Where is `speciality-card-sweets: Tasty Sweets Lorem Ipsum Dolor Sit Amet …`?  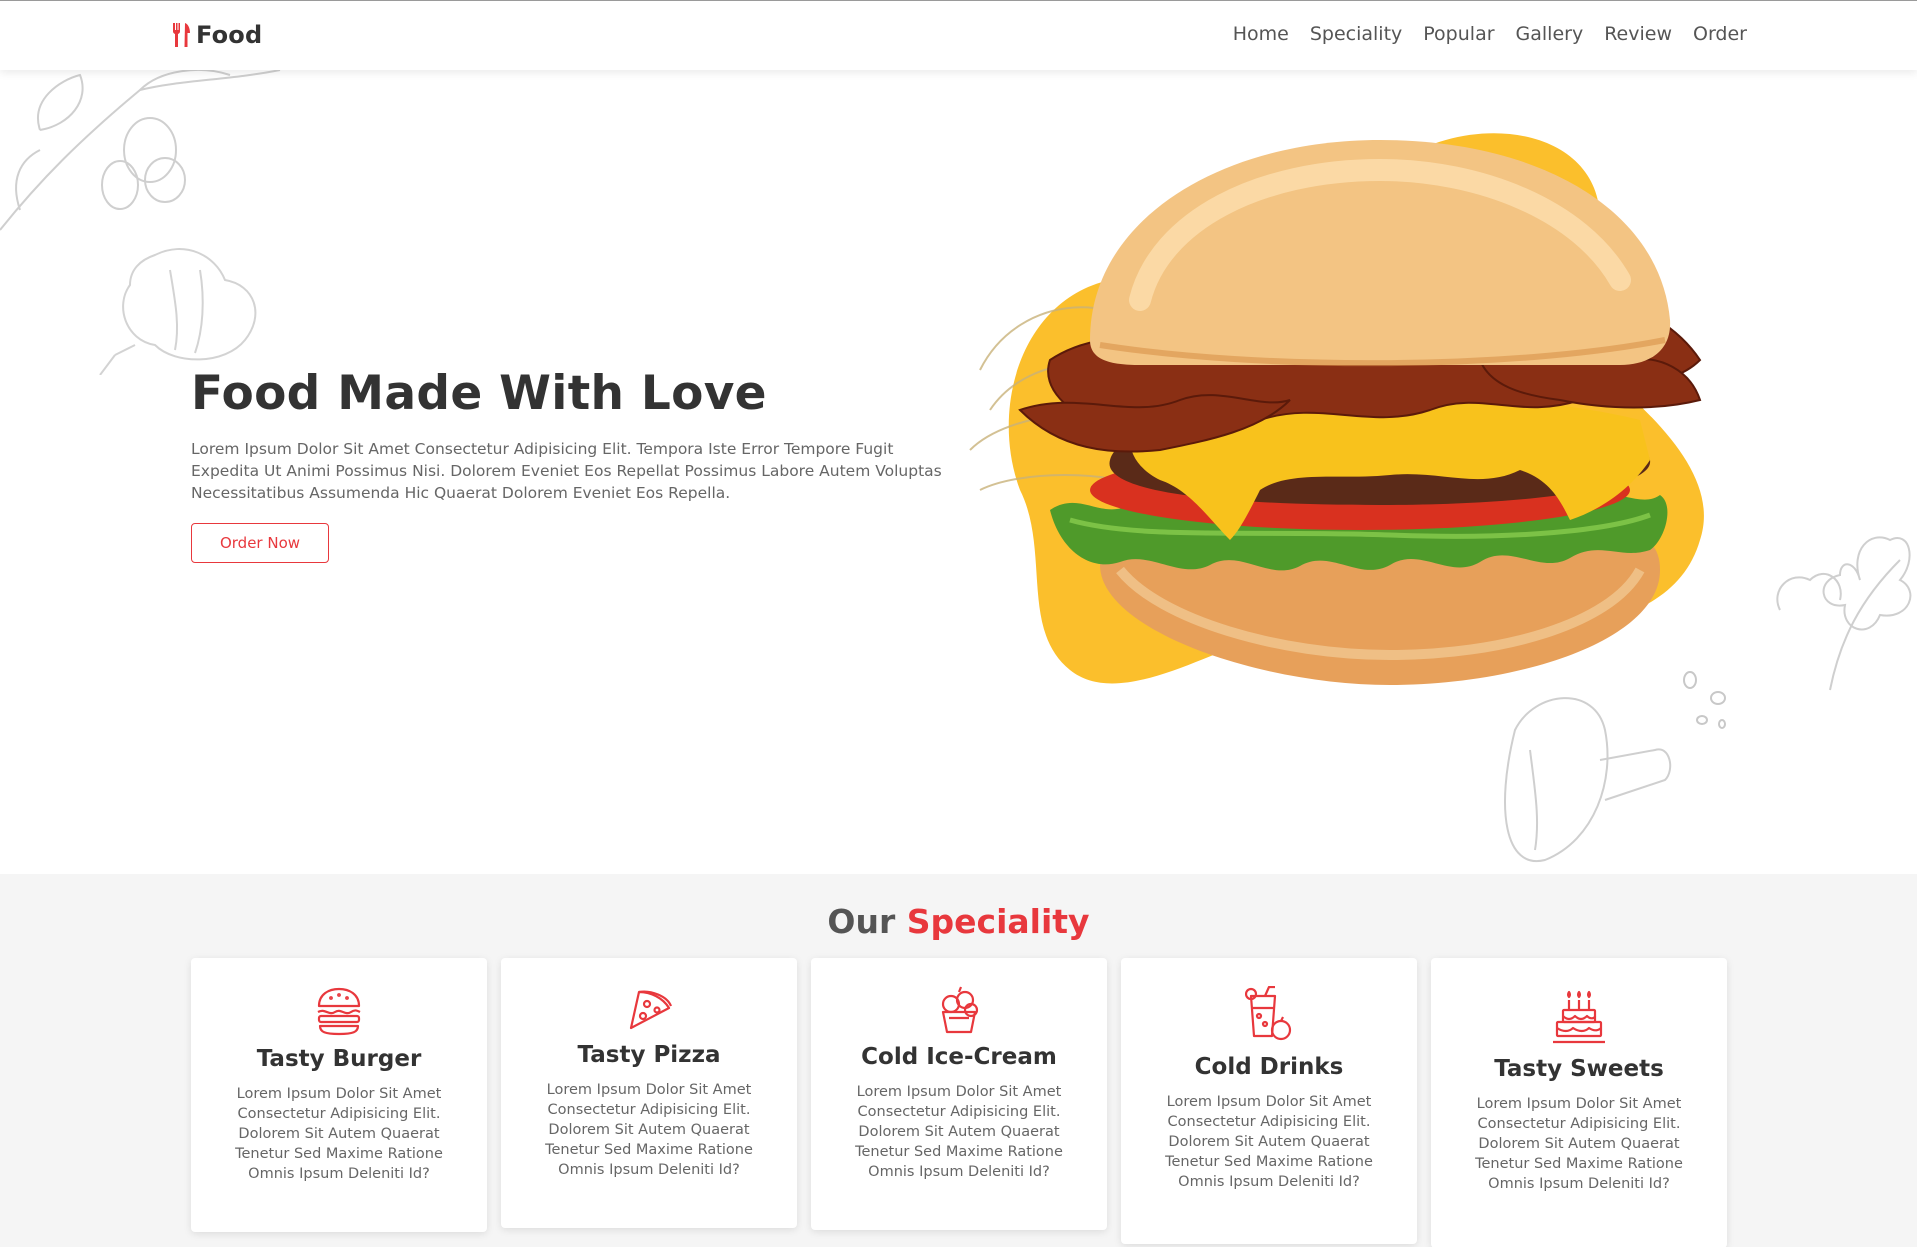 speciality-card-sweets: Tasty Sweets Lorem Ipsum Dolor Sit Amet … is located at coordinates (1579, 1102).